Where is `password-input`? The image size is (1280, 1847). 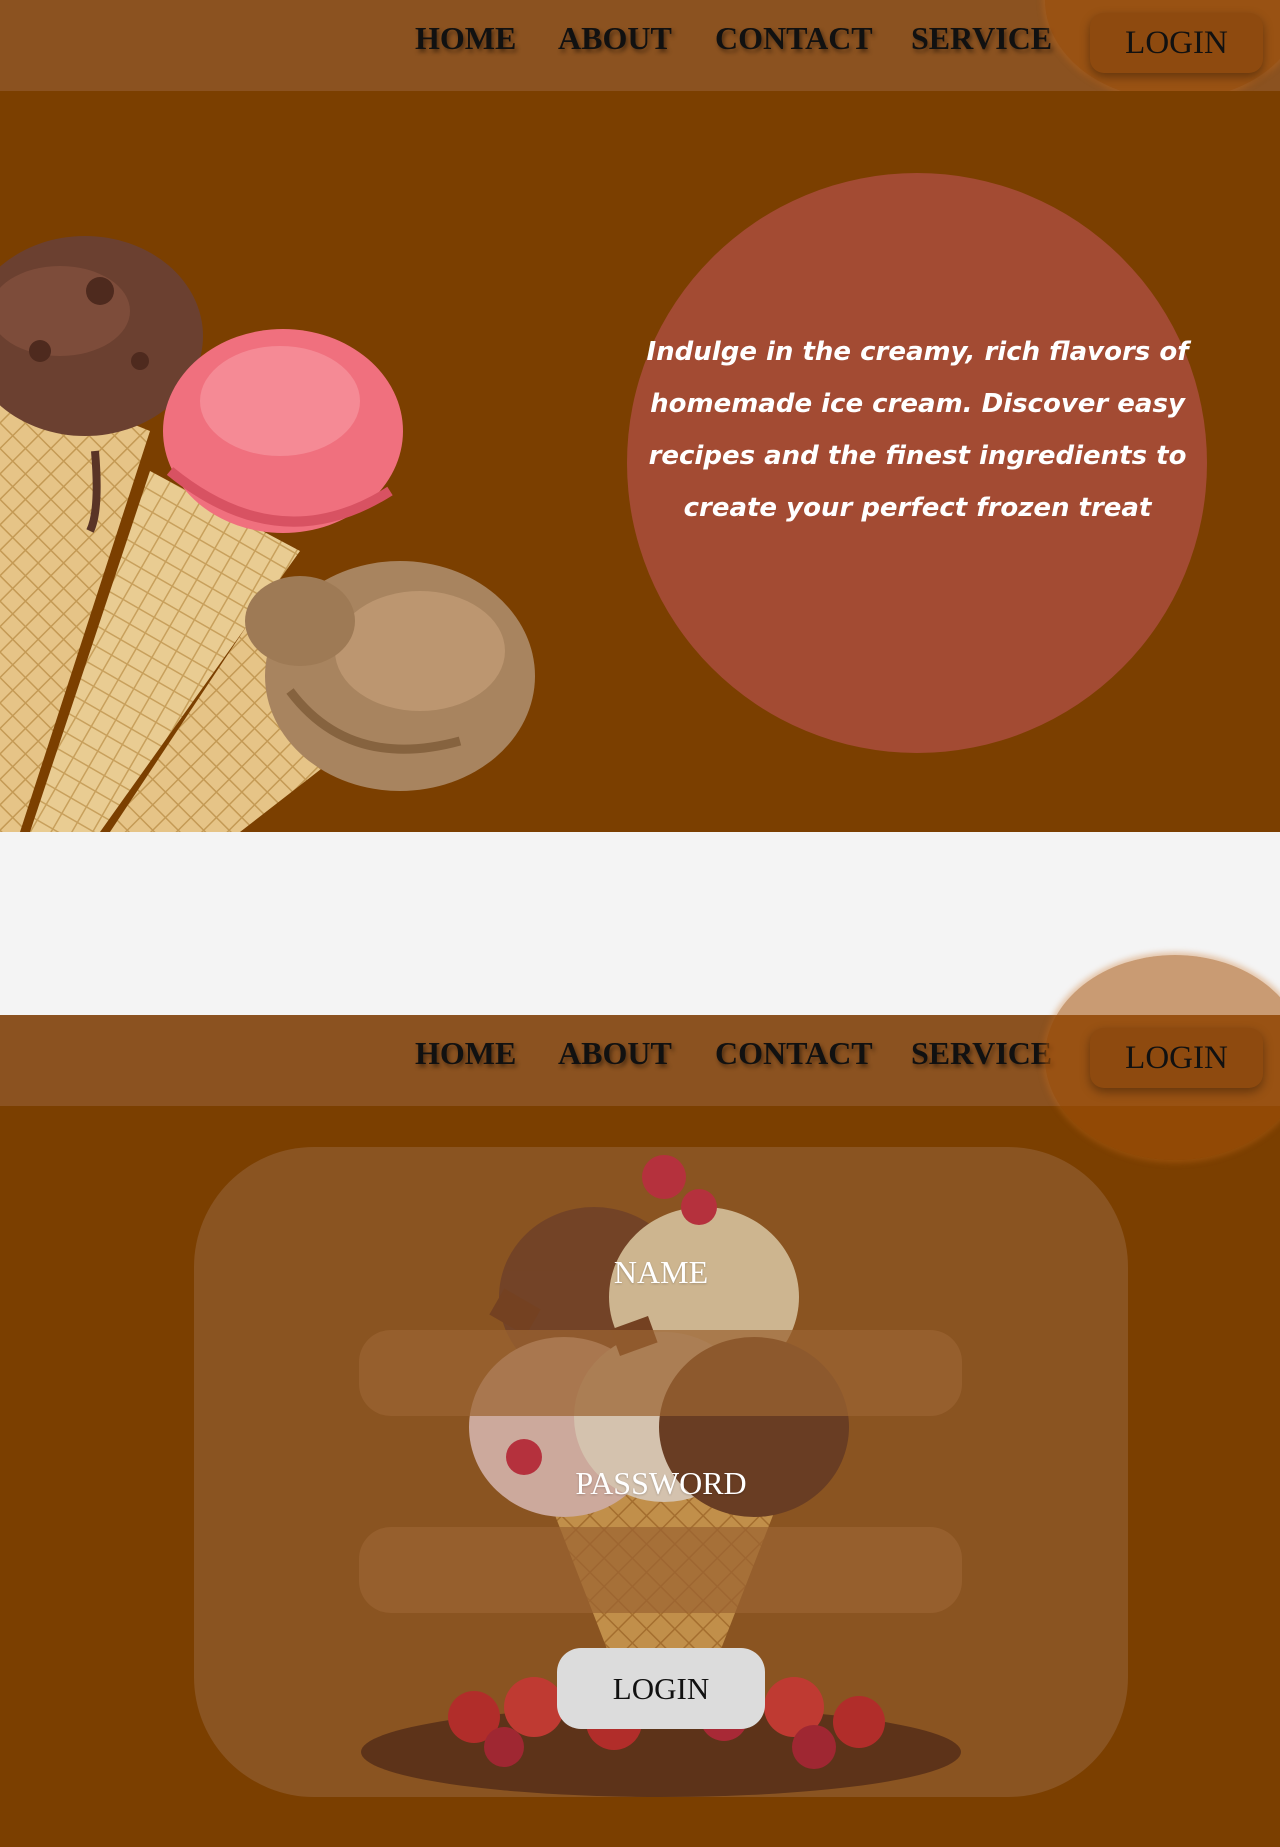
password-input is located at coordinates (660, 1570).